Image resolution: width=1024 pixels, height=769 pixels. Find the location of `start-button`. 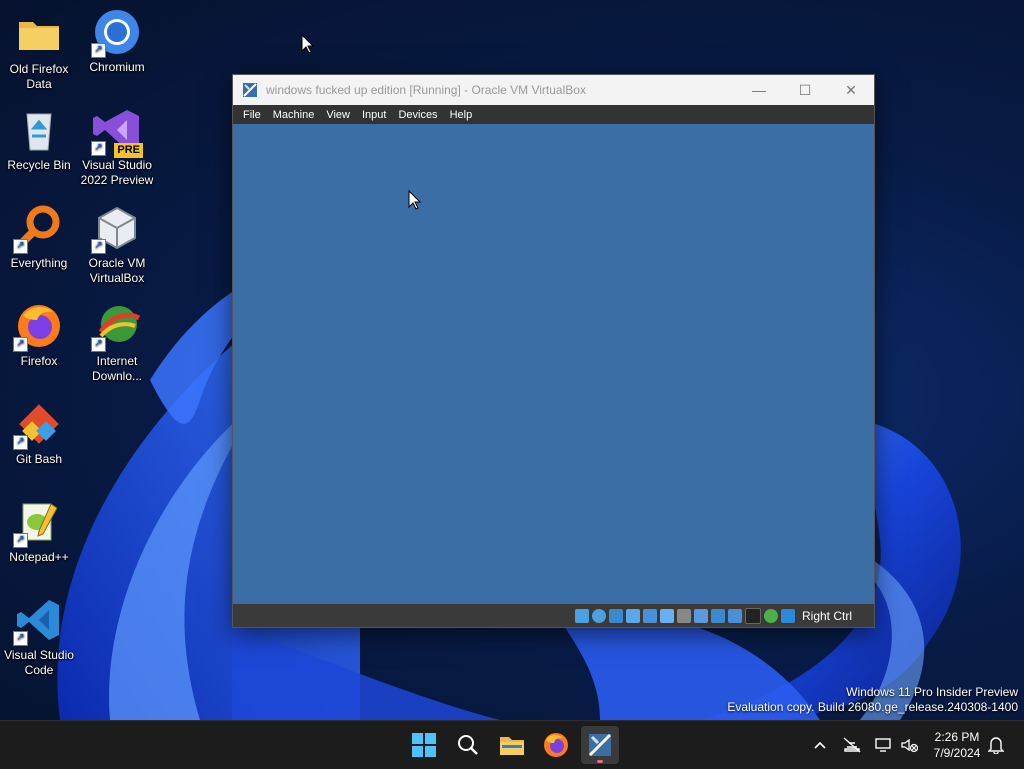

start-button is located at coordinates (424, 745).